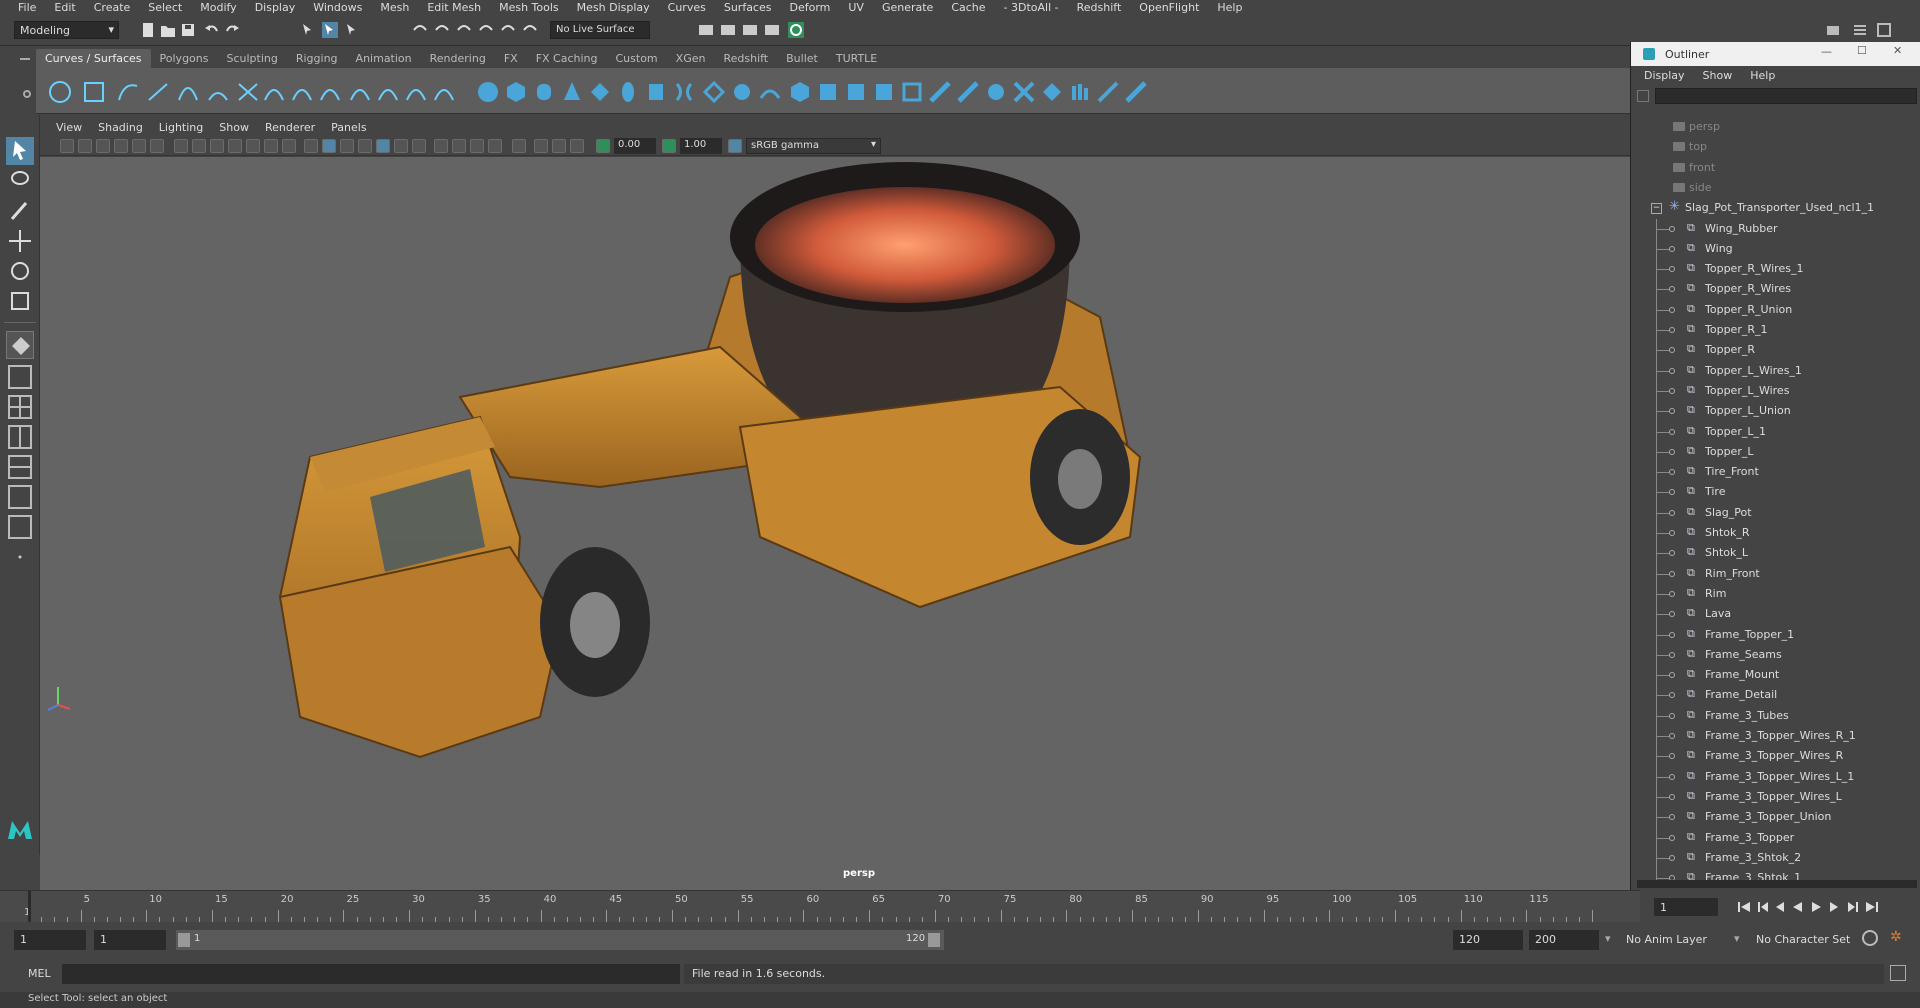 The height and width of the screenshot is (1008, 1920). I want to click on rebuild-surface-icon, so click(1052, 92).